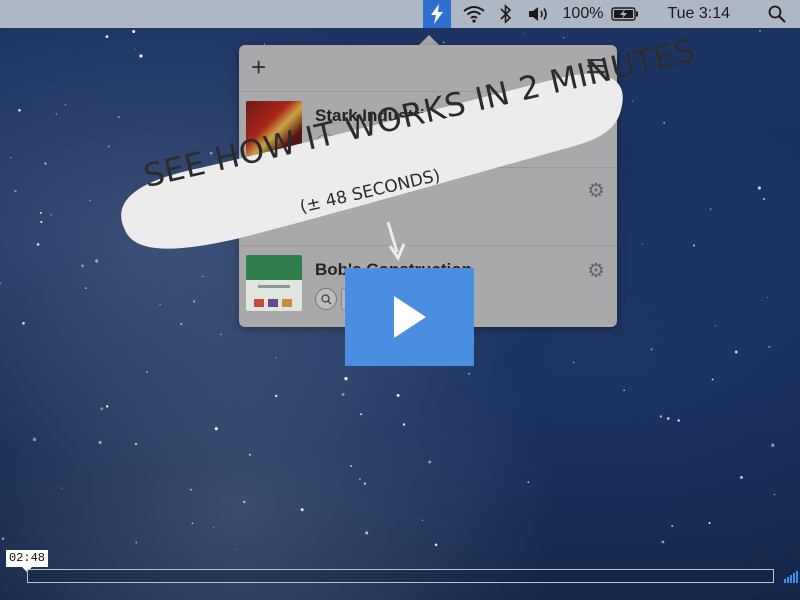 The width and height of the screenshot is (800, 600). What do you see at coordinates (409, 317) in the screenshot?
I see `play-button` at bounding box center [409, 317].